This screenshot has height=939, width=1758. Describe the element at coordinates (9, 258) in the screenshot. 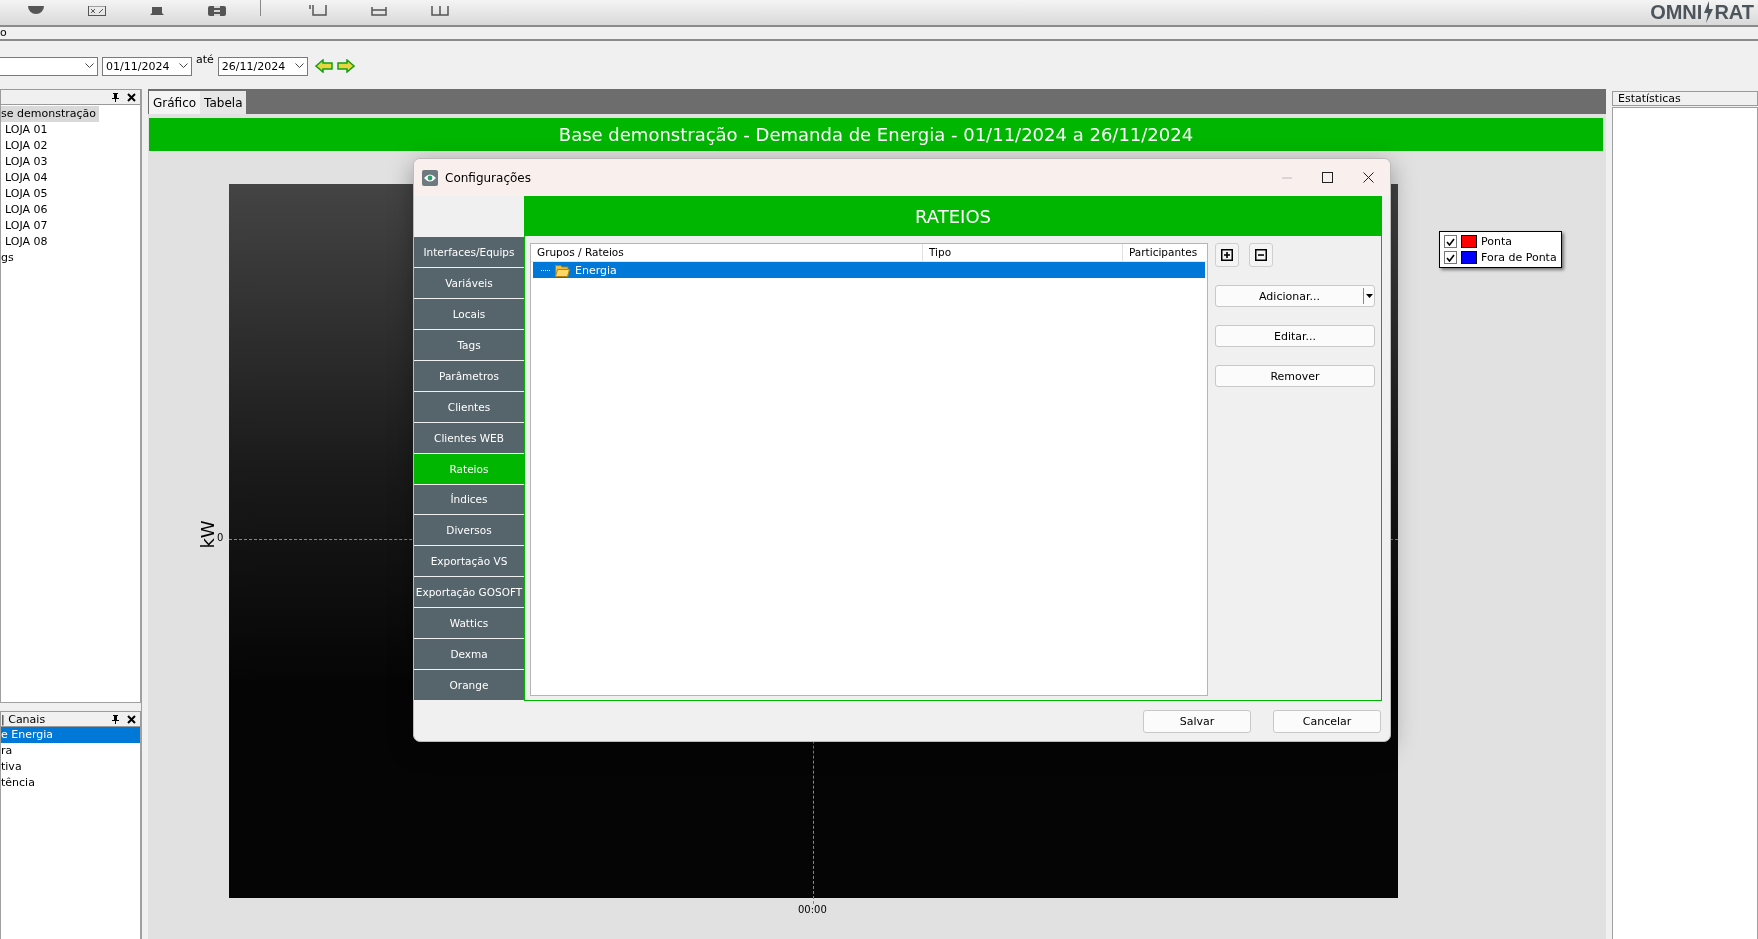

I see `tree-item: gs` at that location.